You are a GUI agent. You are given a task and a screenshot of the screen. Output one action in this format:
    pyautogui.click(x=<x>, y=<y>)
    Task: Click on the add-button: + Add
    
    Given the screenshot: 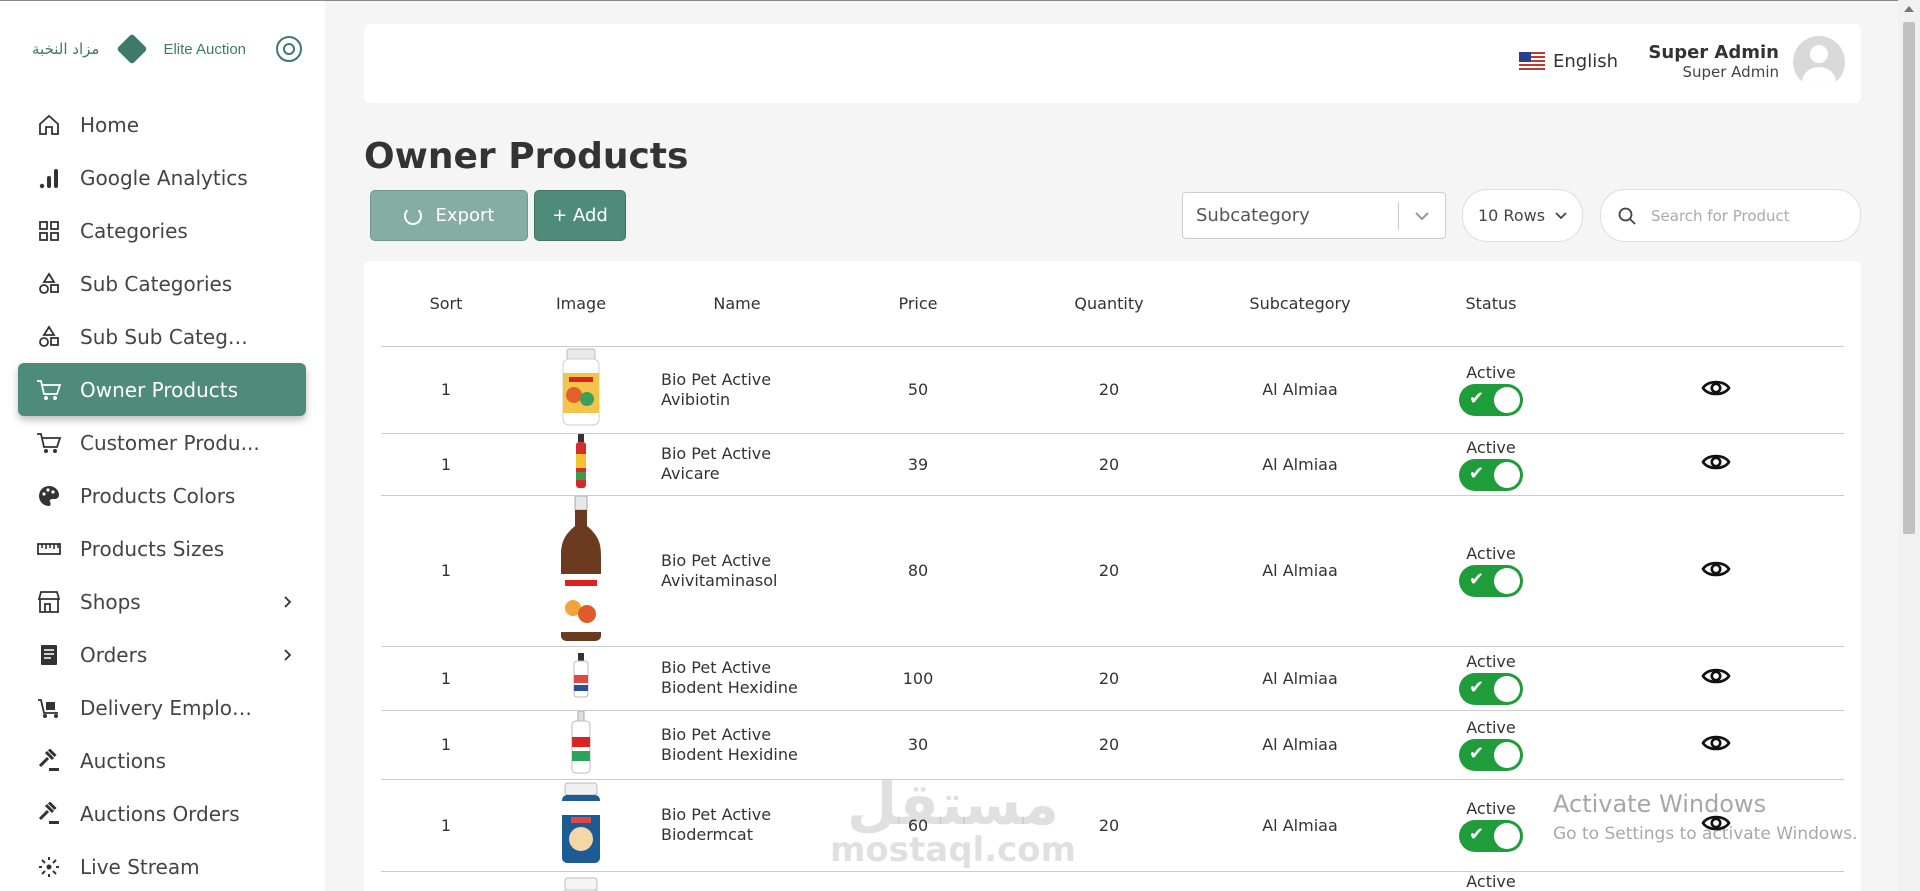 What is the action you would take?
    pyautogui.click(x=580, y=215)
    